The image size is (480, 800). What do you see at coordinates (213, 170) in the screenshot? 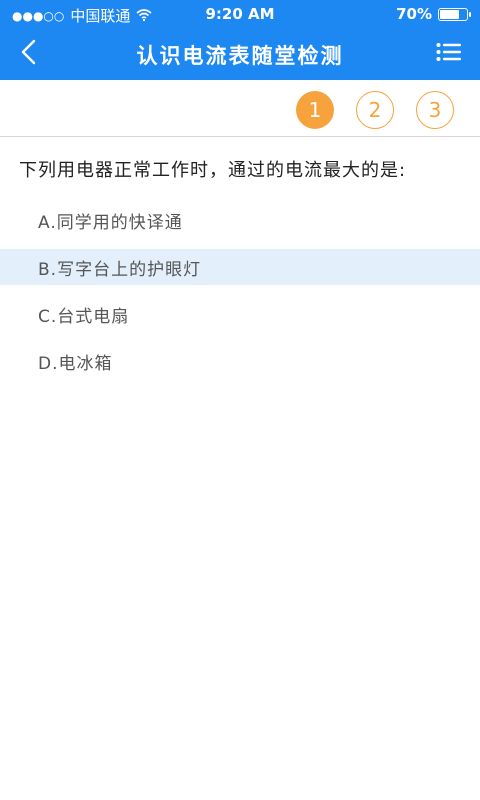
I see `question-text: 下列用电器正常工作时，通过的电流最大的是:` at bounding box center [213, 170].